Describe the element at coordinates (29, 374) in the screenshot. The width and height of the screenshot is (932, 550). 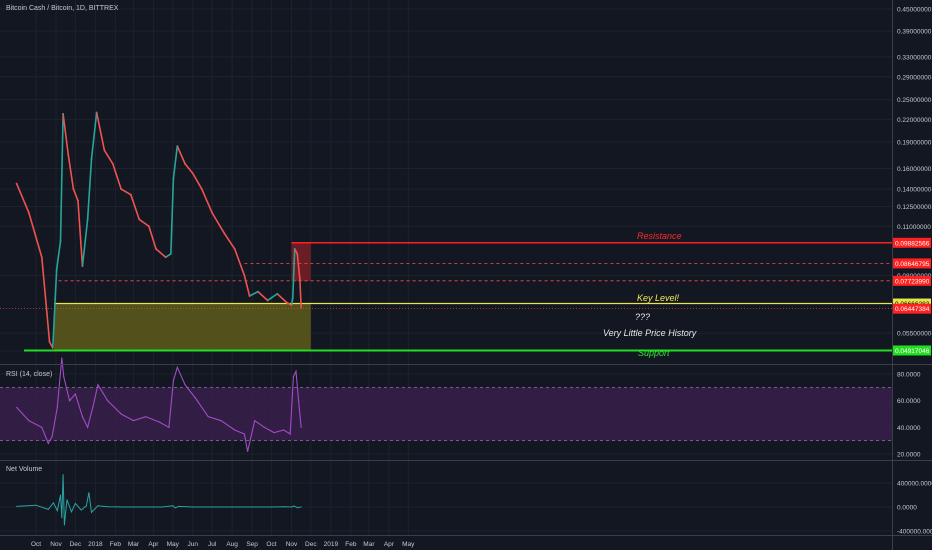
I see `rsi-pane-title: RSI (14, close)` at that location.